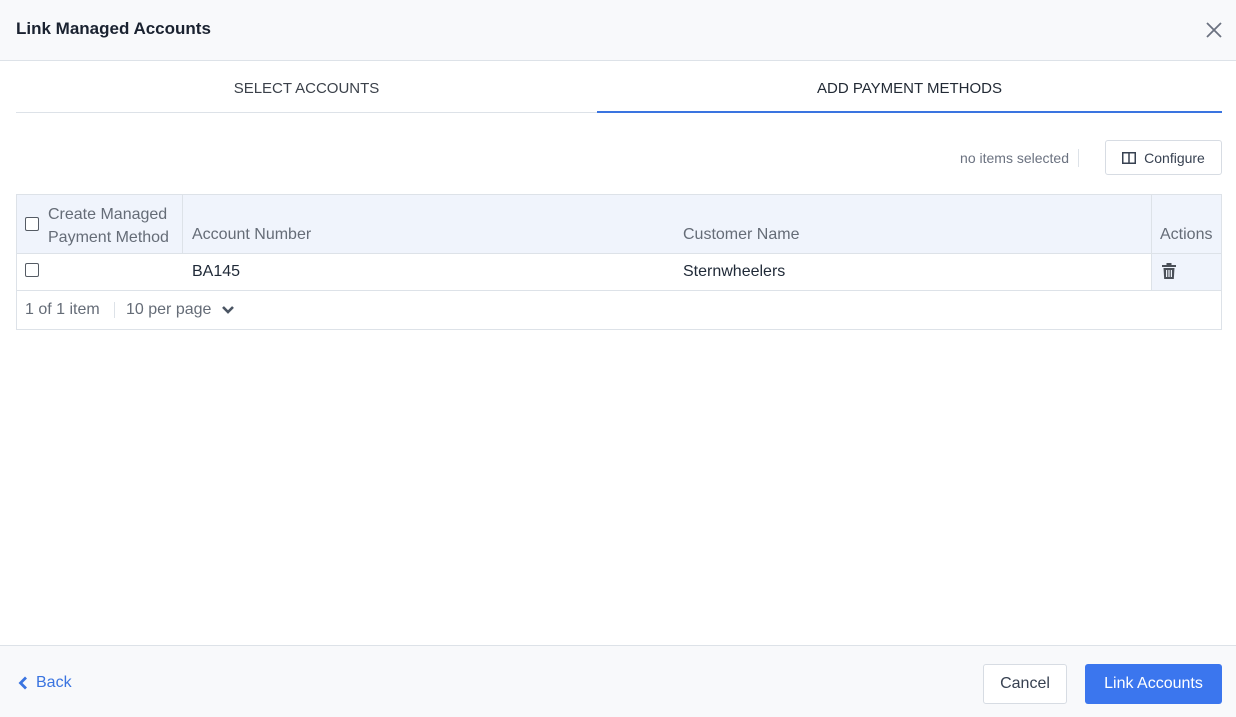 This screenshot has width=1236, height=717. What do you see at coordinates (100, 224) in the screenshot?
I see `column-header-create-payment-method: Create Managed Payment Method` at bounding box center [100, 224].